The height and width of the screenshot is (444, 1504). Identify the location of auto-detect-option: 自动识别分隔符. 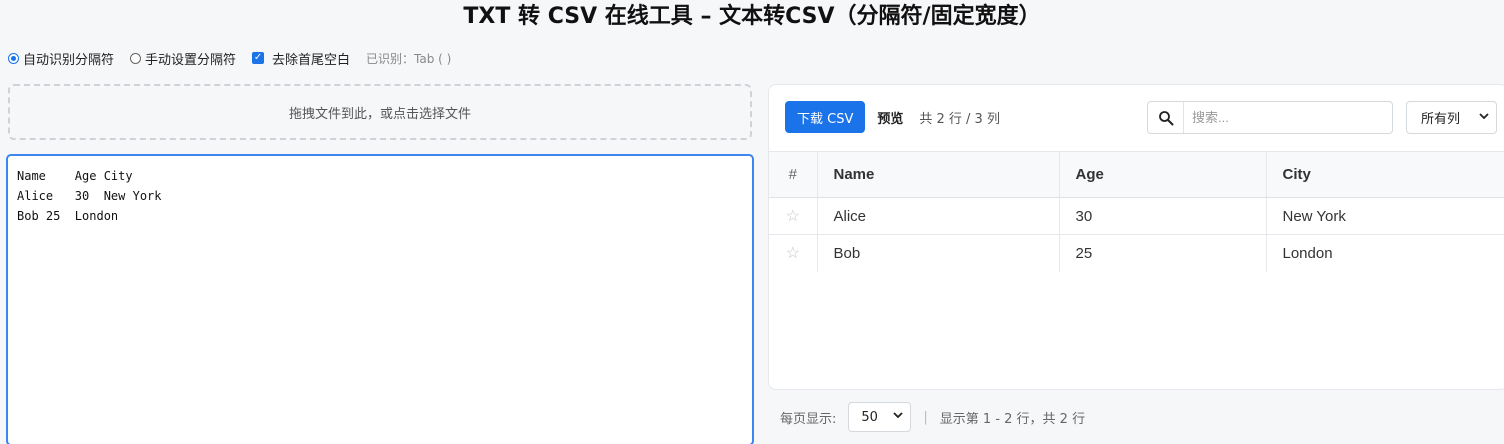
(61, 58).